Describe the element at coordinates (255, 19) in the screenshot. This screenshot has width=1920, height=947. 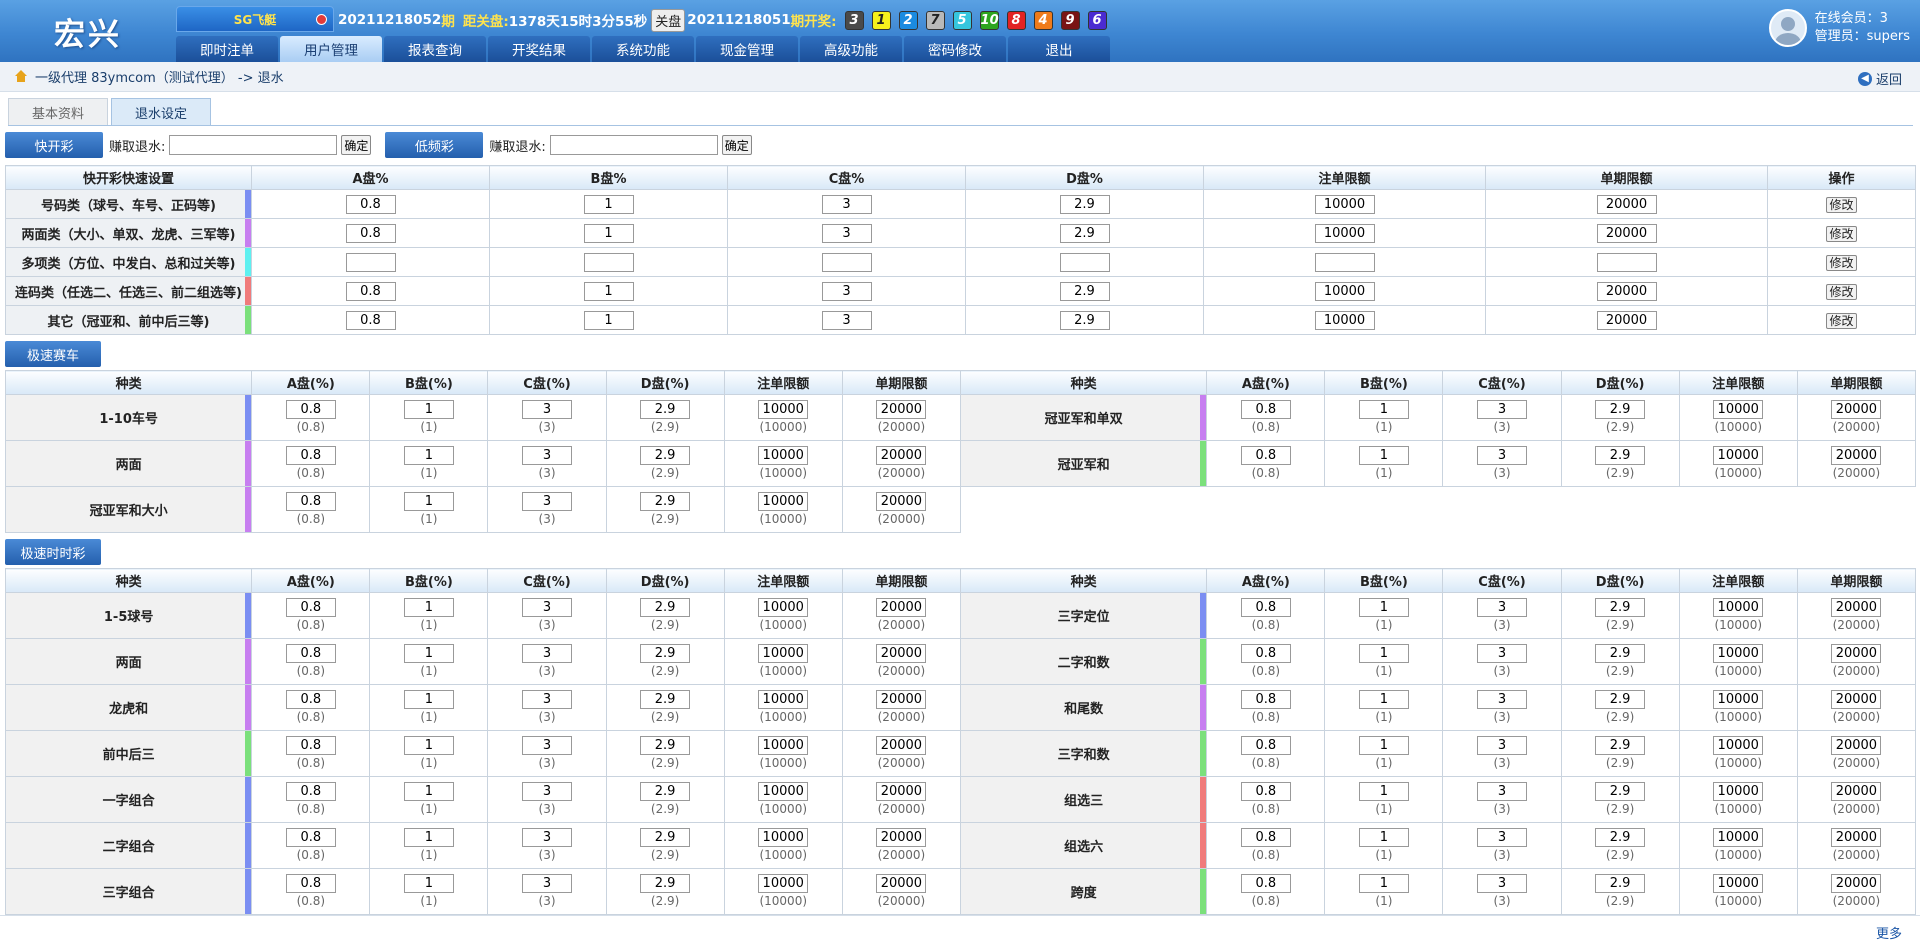
I see `game-selector: SG飞艇` at that location.